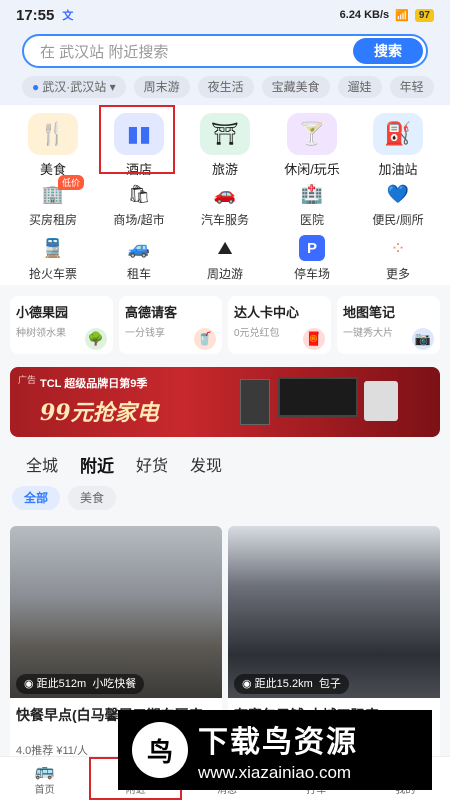 Image resolution: width=450 pixels, height=800 pixels. What do you see at coordinates (138, 274) in the screenshot?
I see `service-label: 租车` at bounding box center [138, 274].